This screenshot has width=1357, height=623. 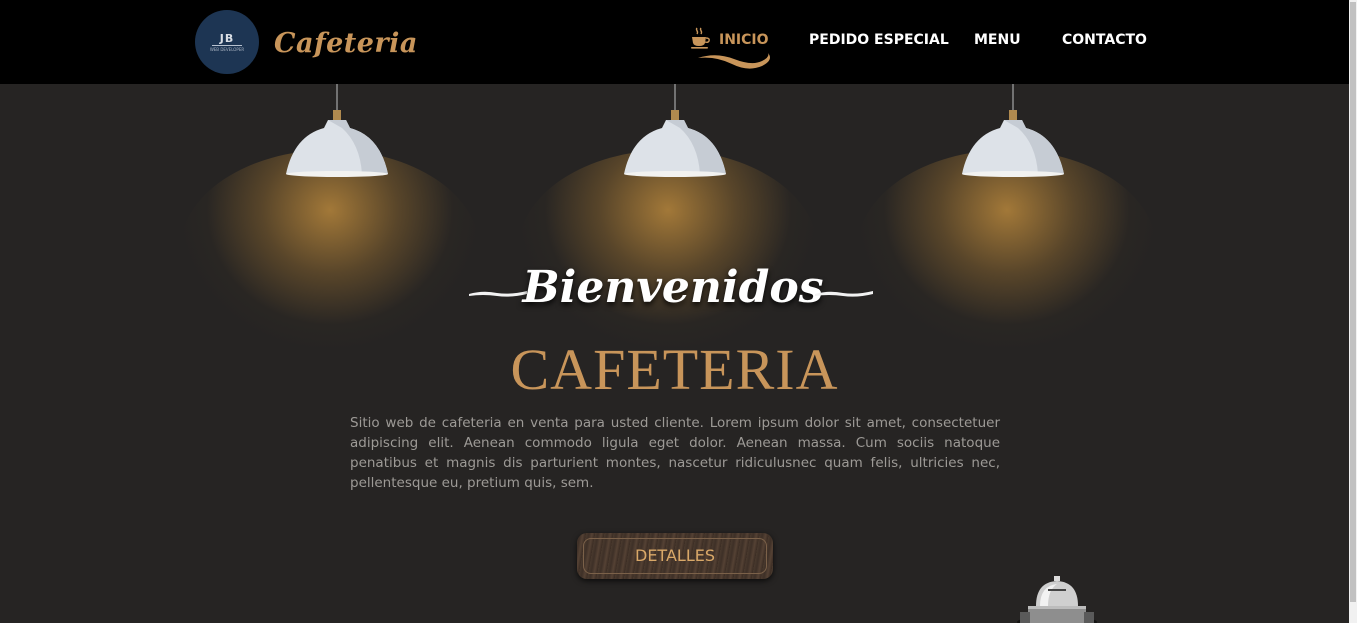 I want to click on logo-initials: JB, so click(x=227, y=38).